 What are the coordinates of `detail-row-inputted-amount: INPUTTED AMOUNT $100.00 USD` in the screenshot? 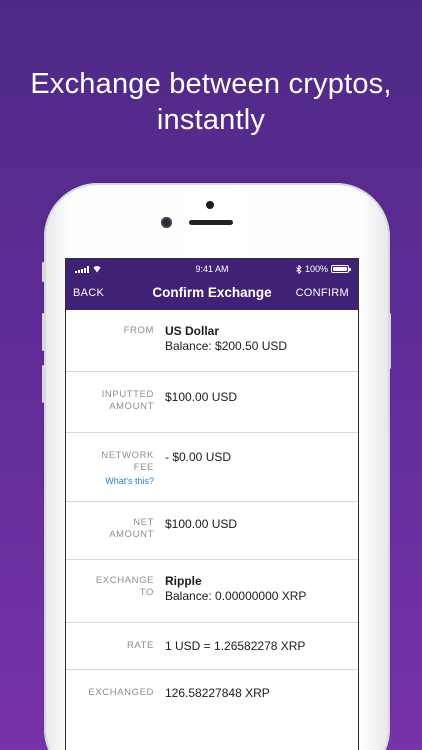 It's located at (212, 402).